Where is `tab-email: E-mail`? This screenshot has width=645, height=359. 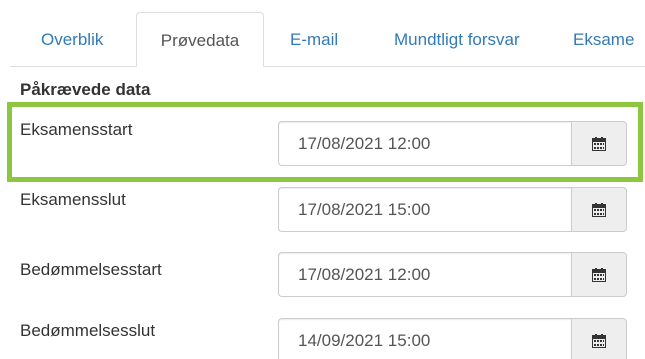 tab-email: E-mail is located at coordinates (314, 40).